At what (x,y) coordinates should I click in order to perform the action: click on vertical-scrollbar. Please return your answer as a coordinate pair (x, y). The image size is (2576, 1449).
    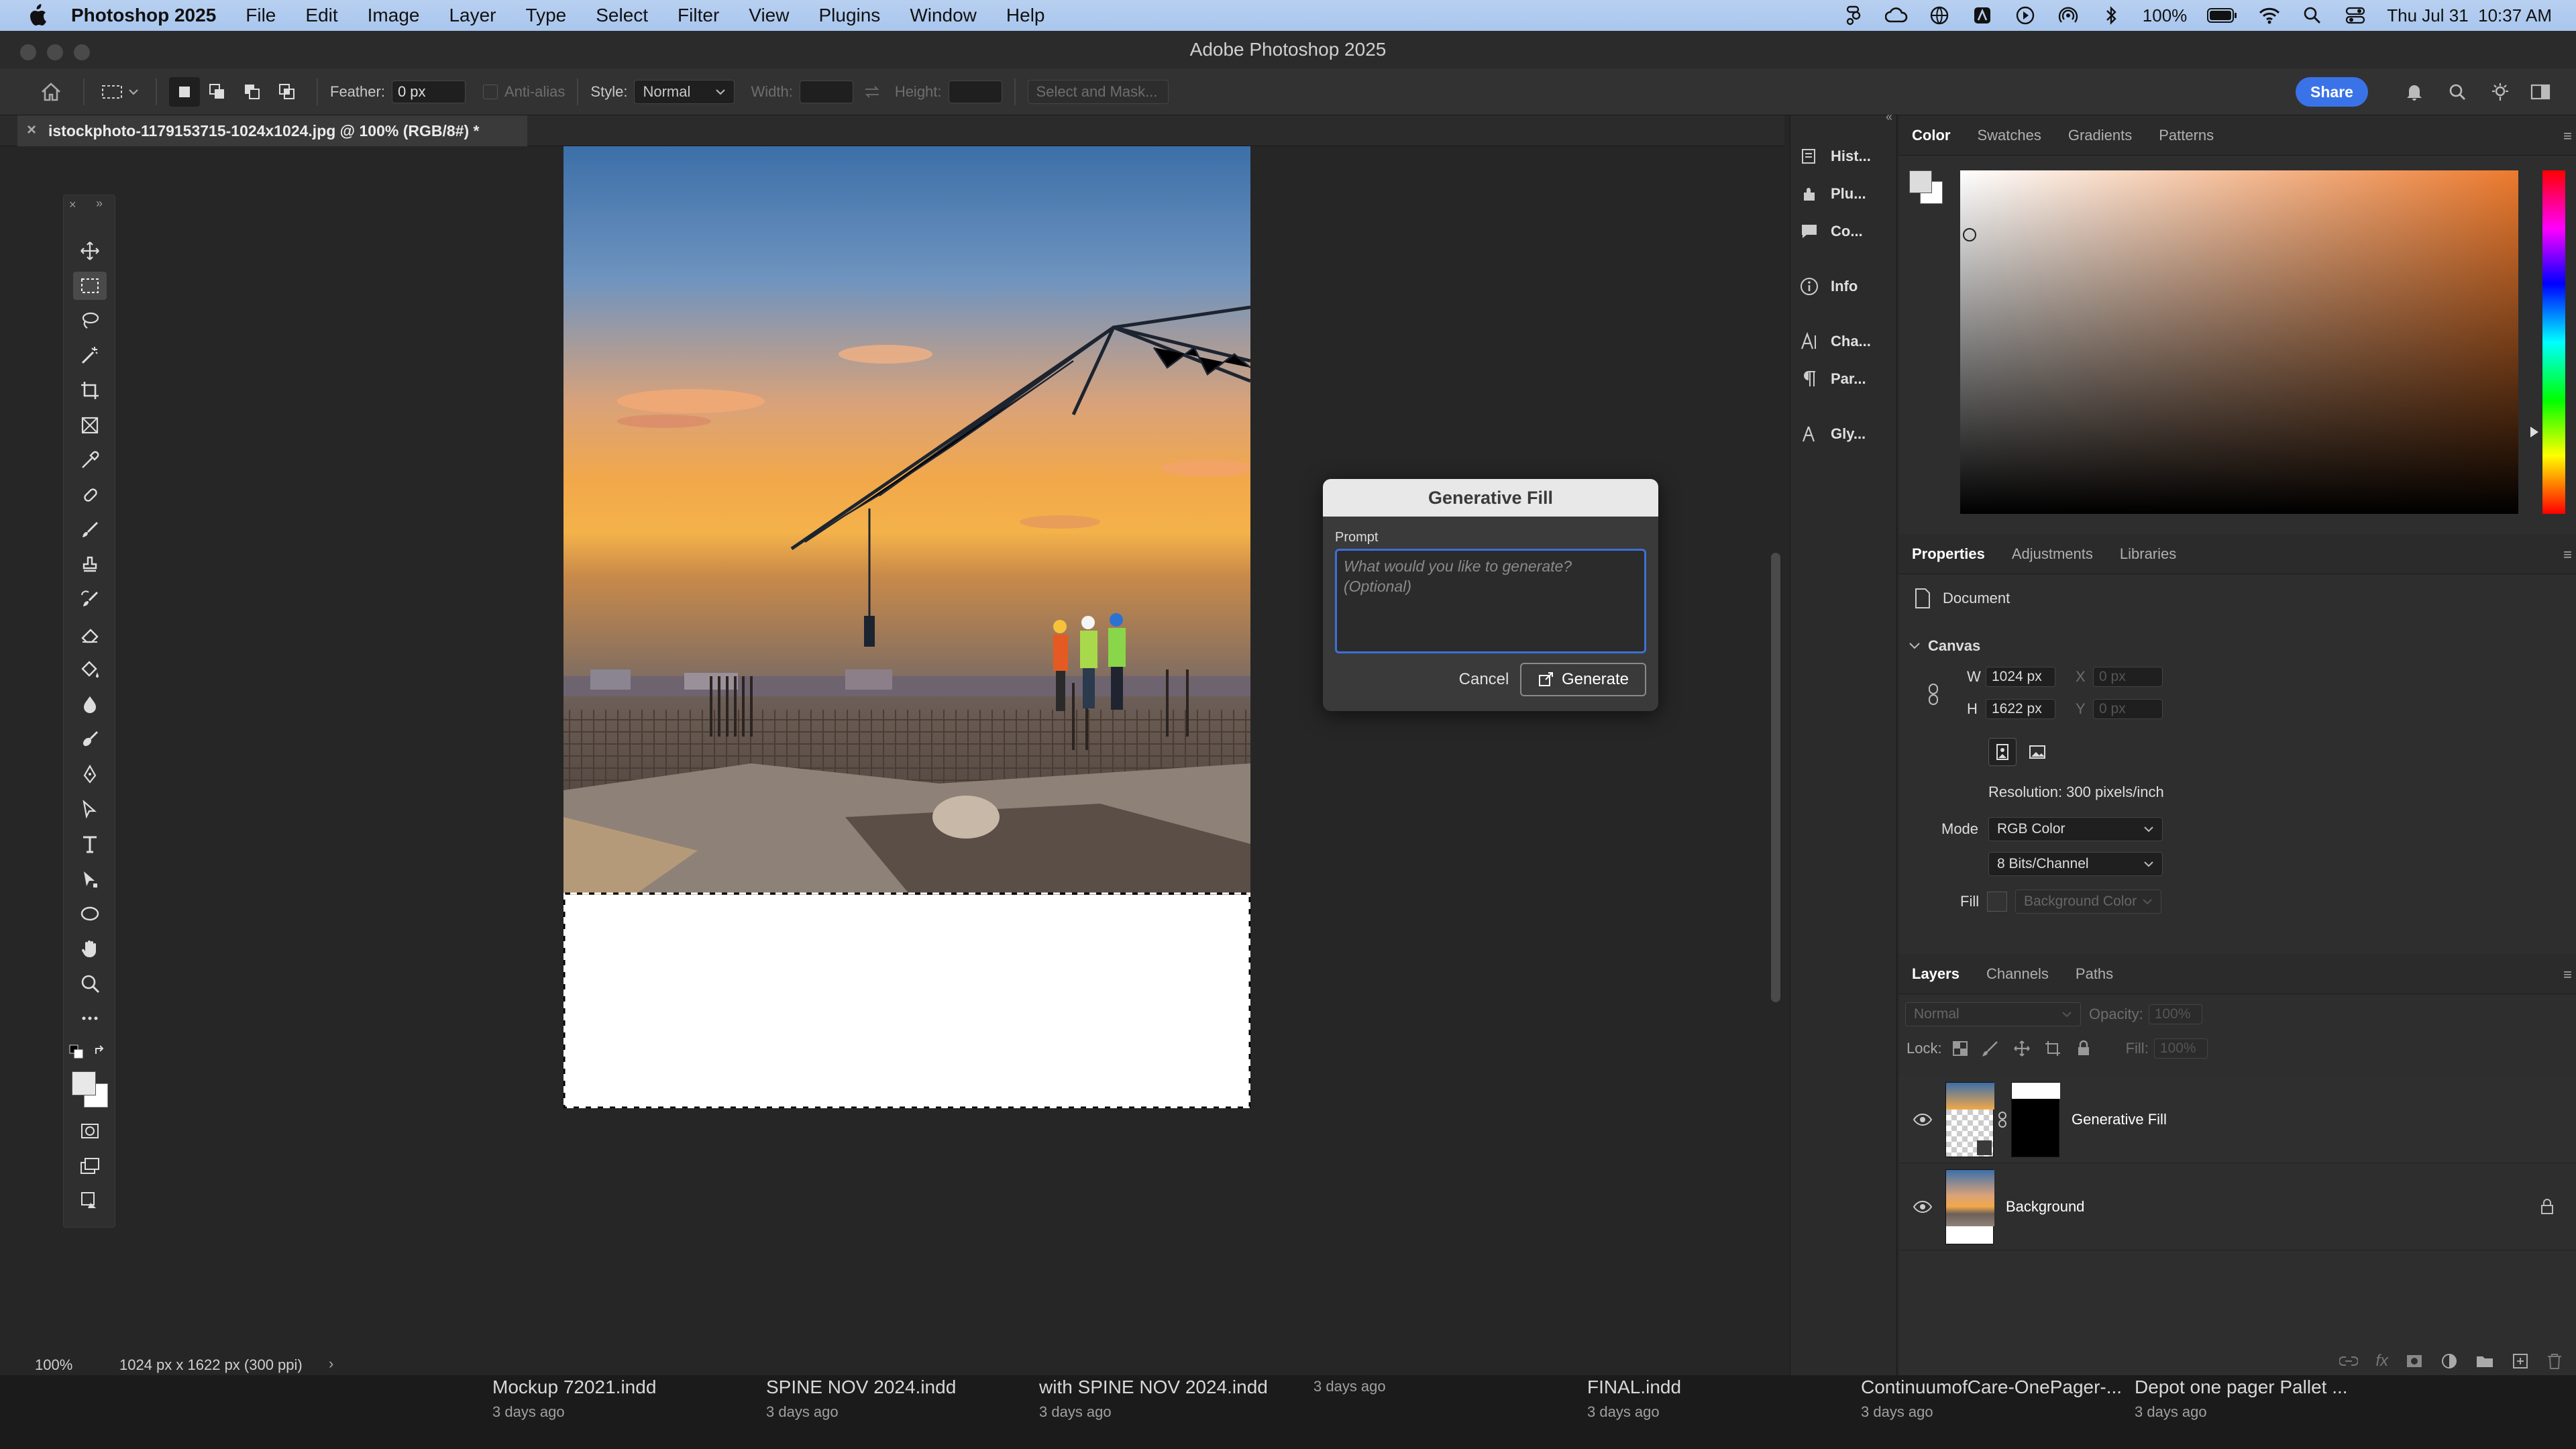
    Looking at the image, I should click on (1775, 749).